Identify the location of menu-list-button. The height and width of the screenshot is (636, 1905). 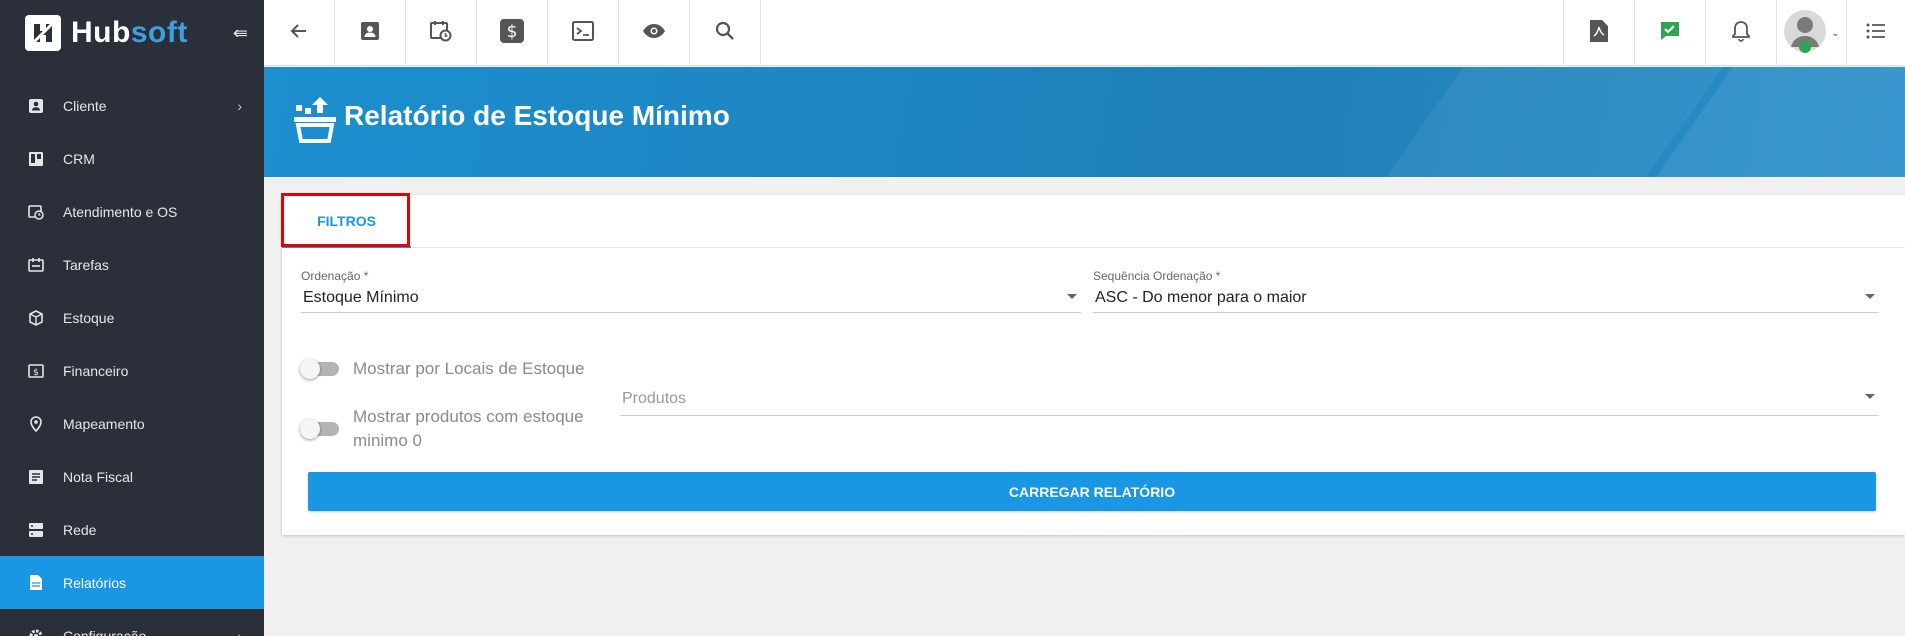
(1875, 33).